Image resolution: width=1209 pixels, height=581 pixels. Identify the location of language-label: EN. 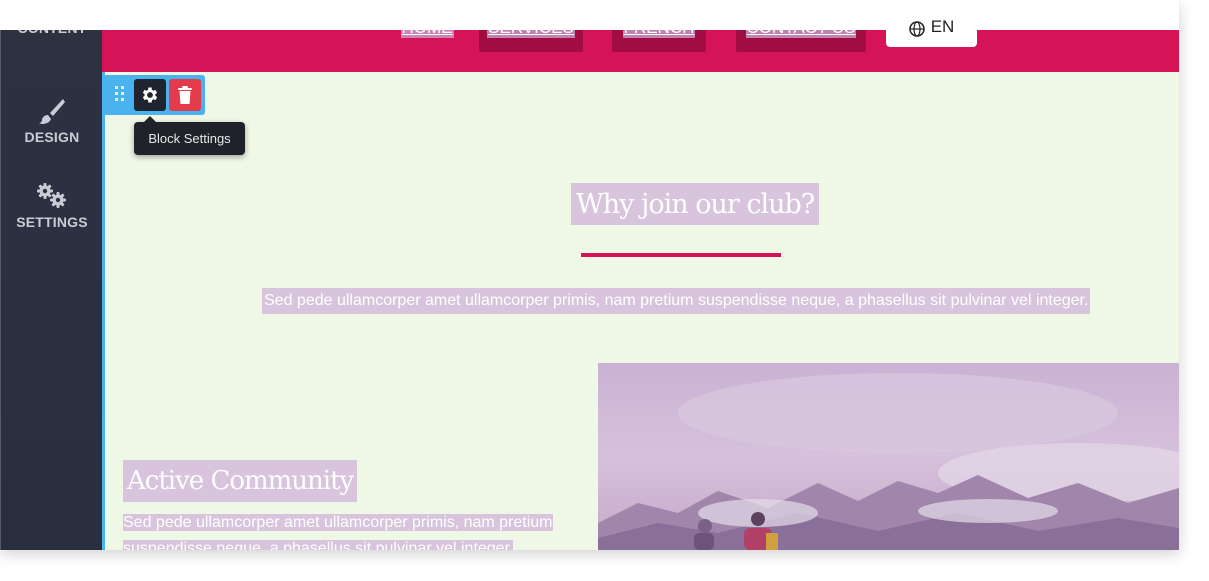
(942, 26).